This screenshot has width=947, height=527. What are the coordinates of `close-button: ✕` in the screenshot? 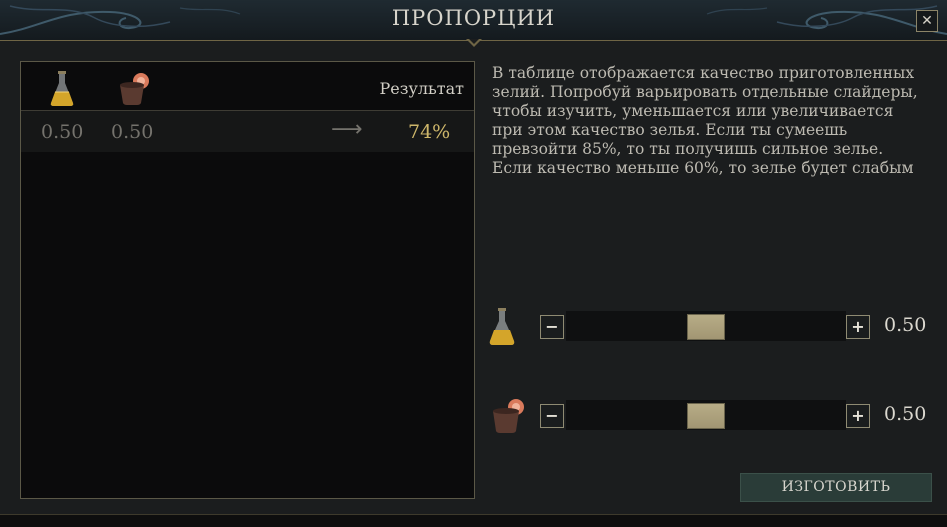 It's located at (927, 21).